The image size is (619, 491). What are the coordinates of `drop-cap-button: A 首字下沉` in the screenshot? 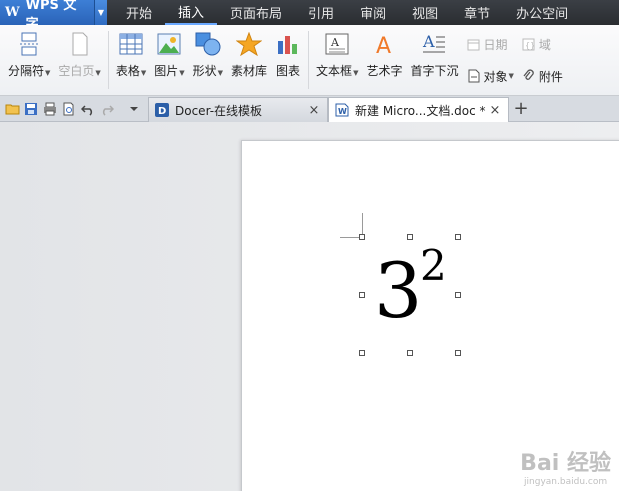 It's located at (434, 55).